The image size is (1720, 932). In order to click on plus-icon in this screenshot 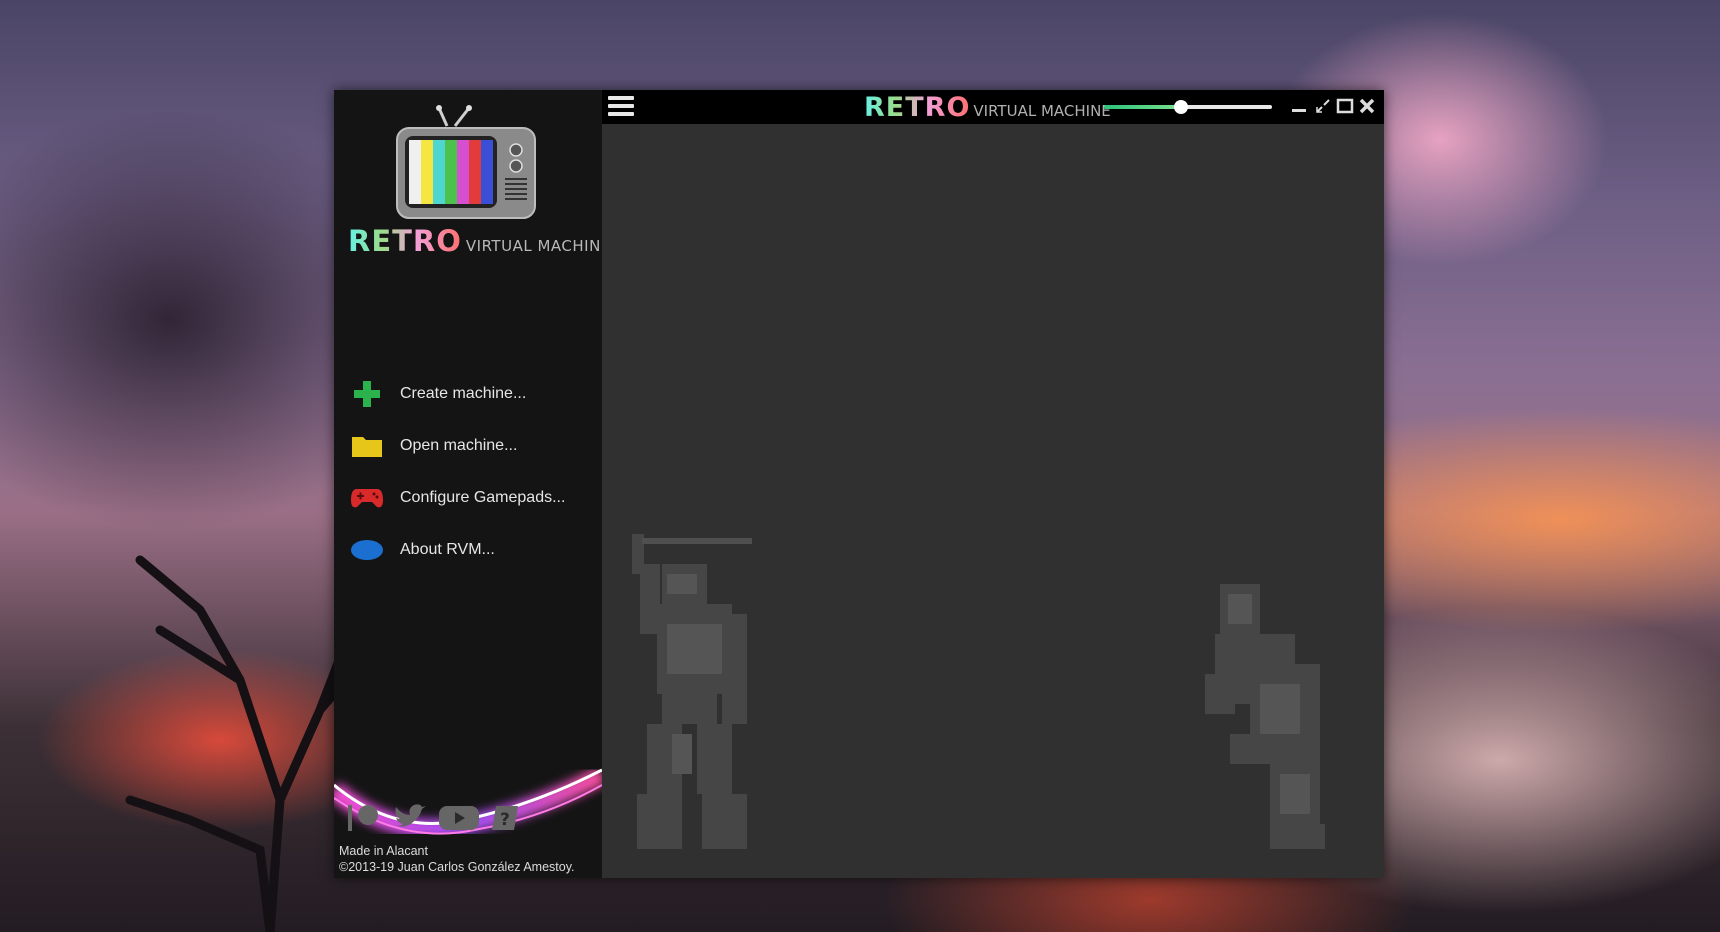, I will do `click(367, 394)`.